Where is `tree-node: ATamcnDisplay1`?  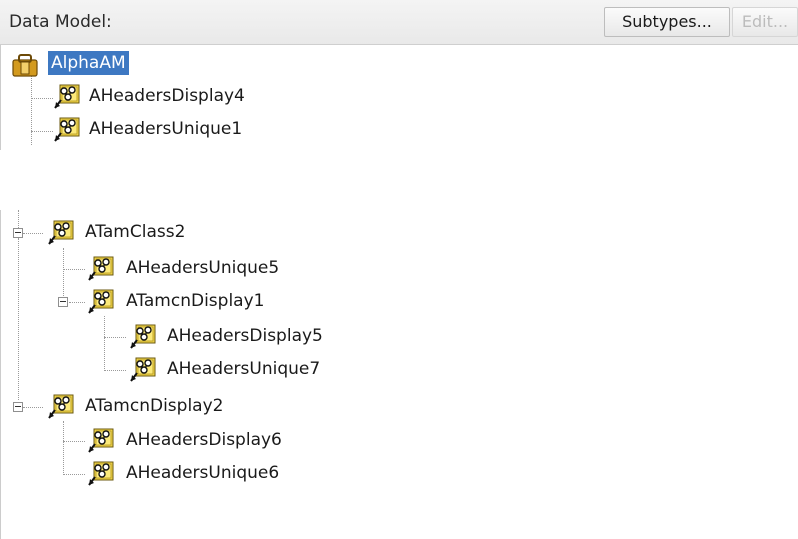
tree-node: ATamcnDisplay1 is located at coordinates (171, 302).